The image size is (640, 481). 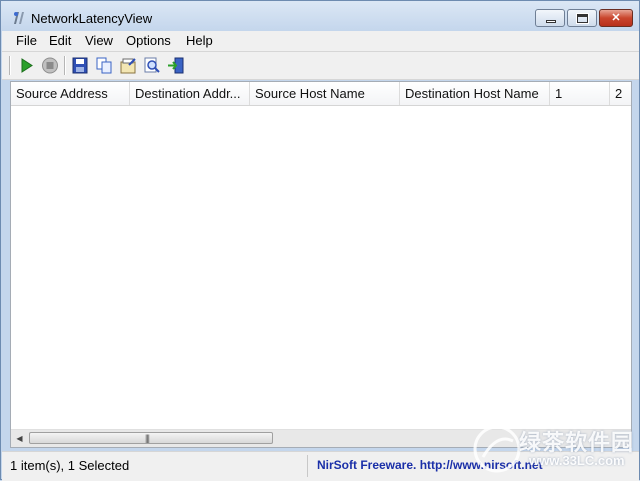 I want to click on nirsoft-link: NirSoft Freeware. http://www.nirsoft.net, so click(x=430, y=465).